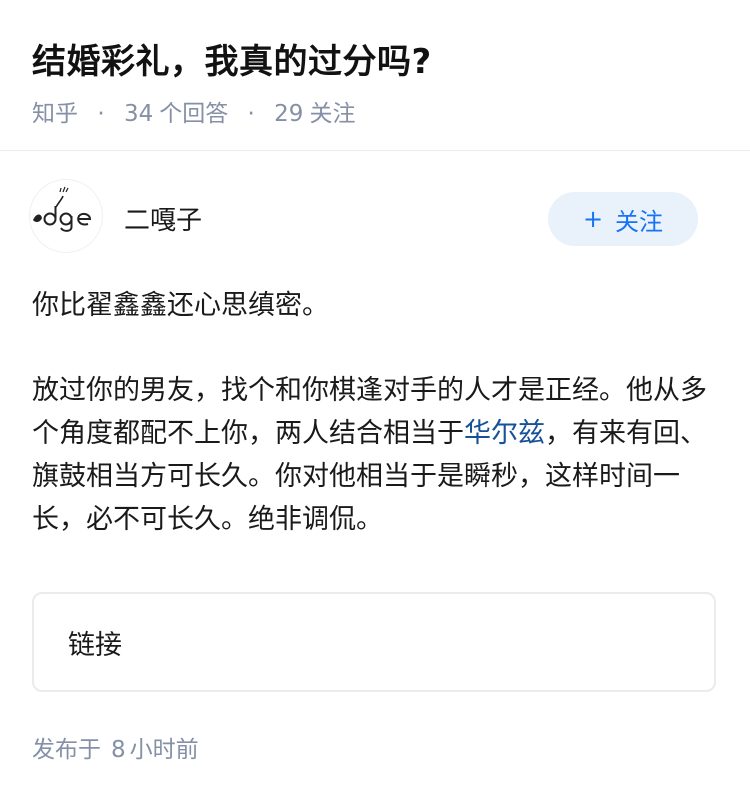 This screenshot has height=796, width=750. I want to click on follow-button: + 关注, so click(623, 219).